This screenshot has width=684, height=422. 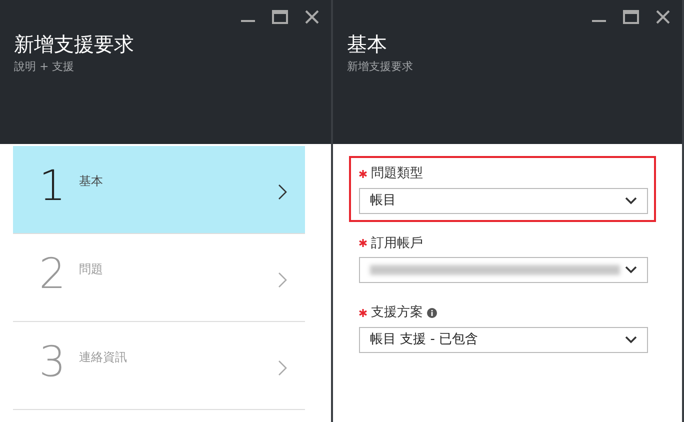 I want to click on field-label: 訂用帳戶, so click(x=397, y=243).